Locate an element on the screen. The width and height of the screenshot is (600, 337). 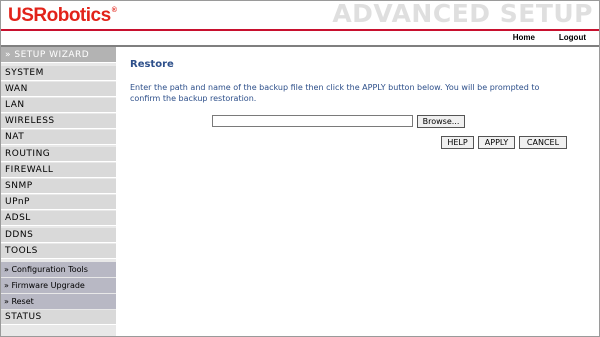
sidebar-item-system: SYSTEM is located at coordinates (58, 73).